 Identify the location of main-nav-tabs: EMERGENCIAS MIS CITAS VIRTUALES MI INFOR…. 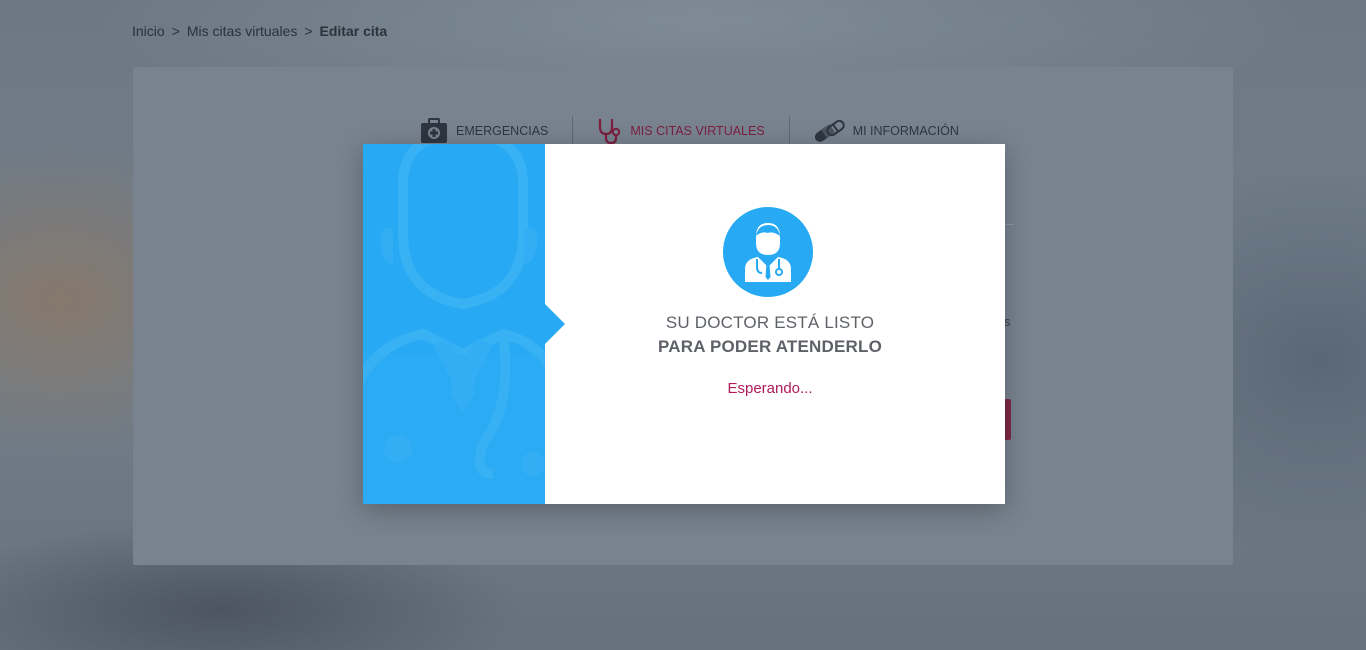
(701, 131).